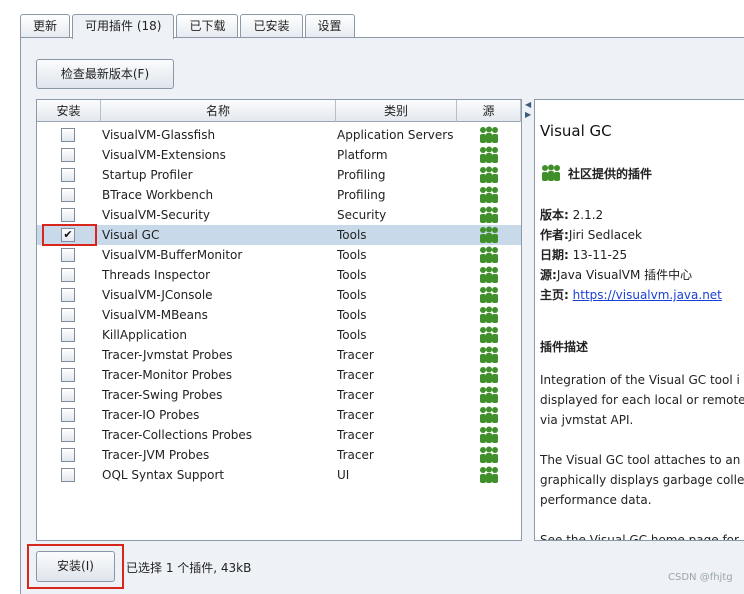 This screenshot has width=744, height=594. I want to click on detail-source: 源:Java VisualVM 插件中心, so click(616, 274).